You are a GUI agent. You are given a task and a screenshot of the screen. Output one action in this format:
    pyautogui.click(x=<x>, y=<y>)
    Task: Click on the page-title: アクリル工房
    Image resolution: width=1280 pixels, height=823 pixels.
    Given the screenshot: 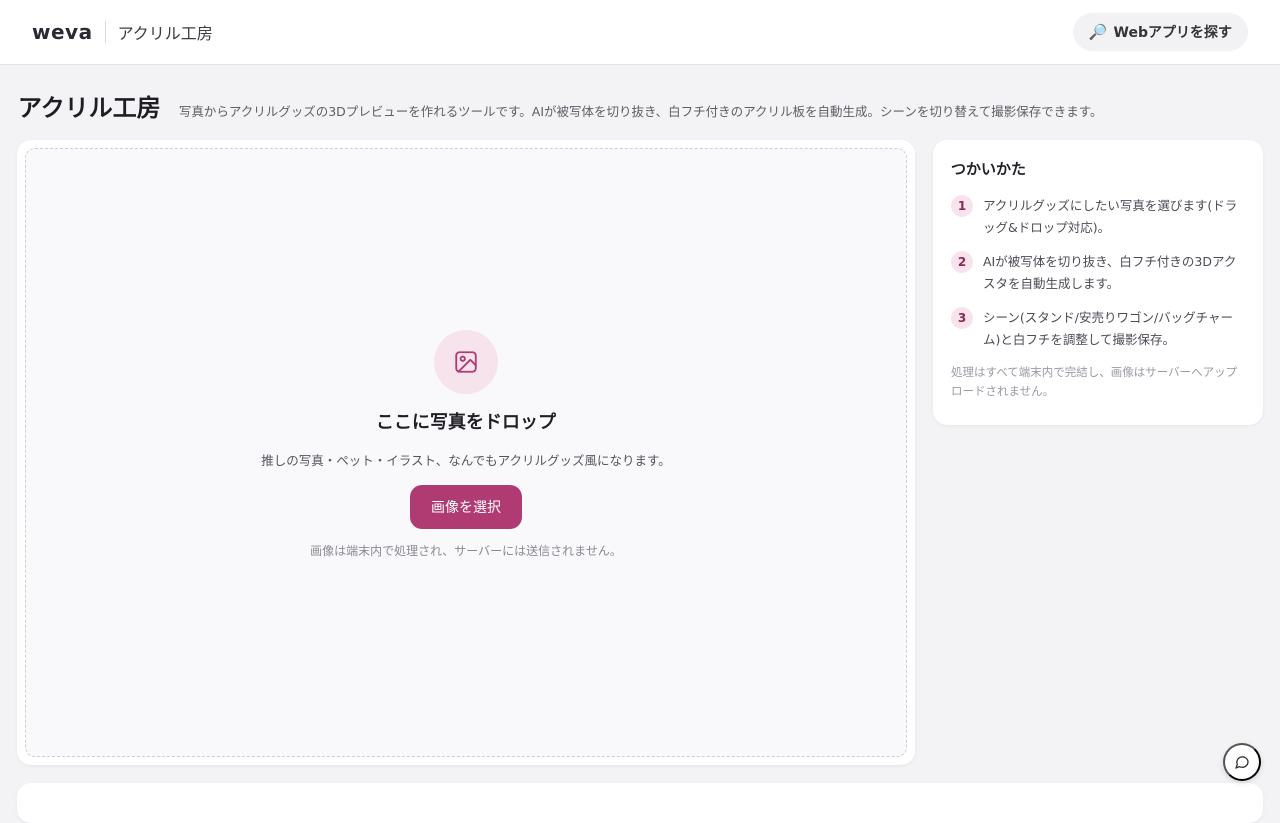 What is the action you would take?
    pyautogui.click(x=89, y=108)
    